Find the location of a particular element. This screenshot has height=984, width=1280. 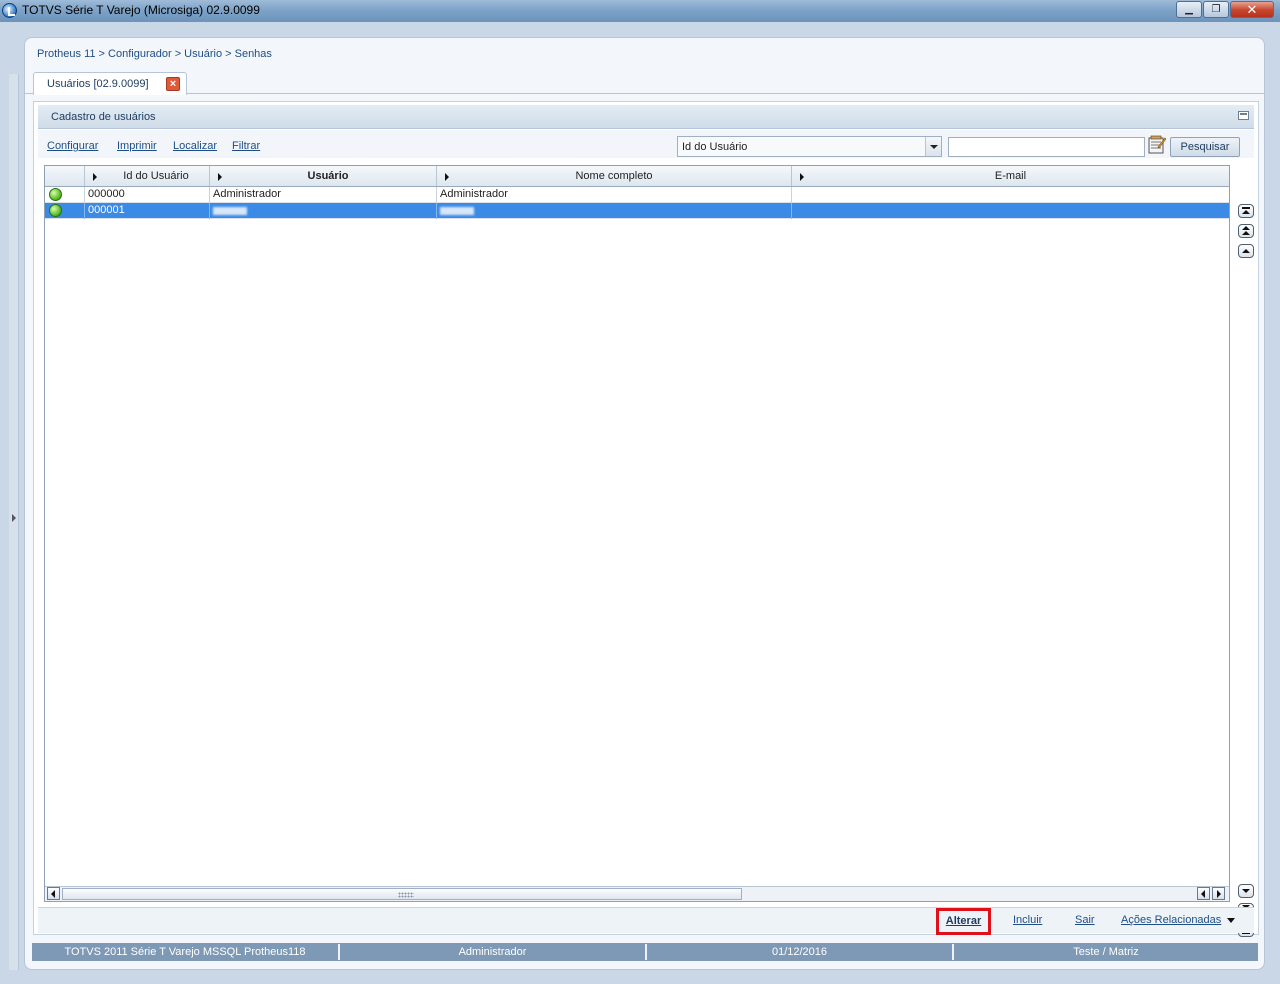

status-user: Administrador is located at coordinates (493, 952).